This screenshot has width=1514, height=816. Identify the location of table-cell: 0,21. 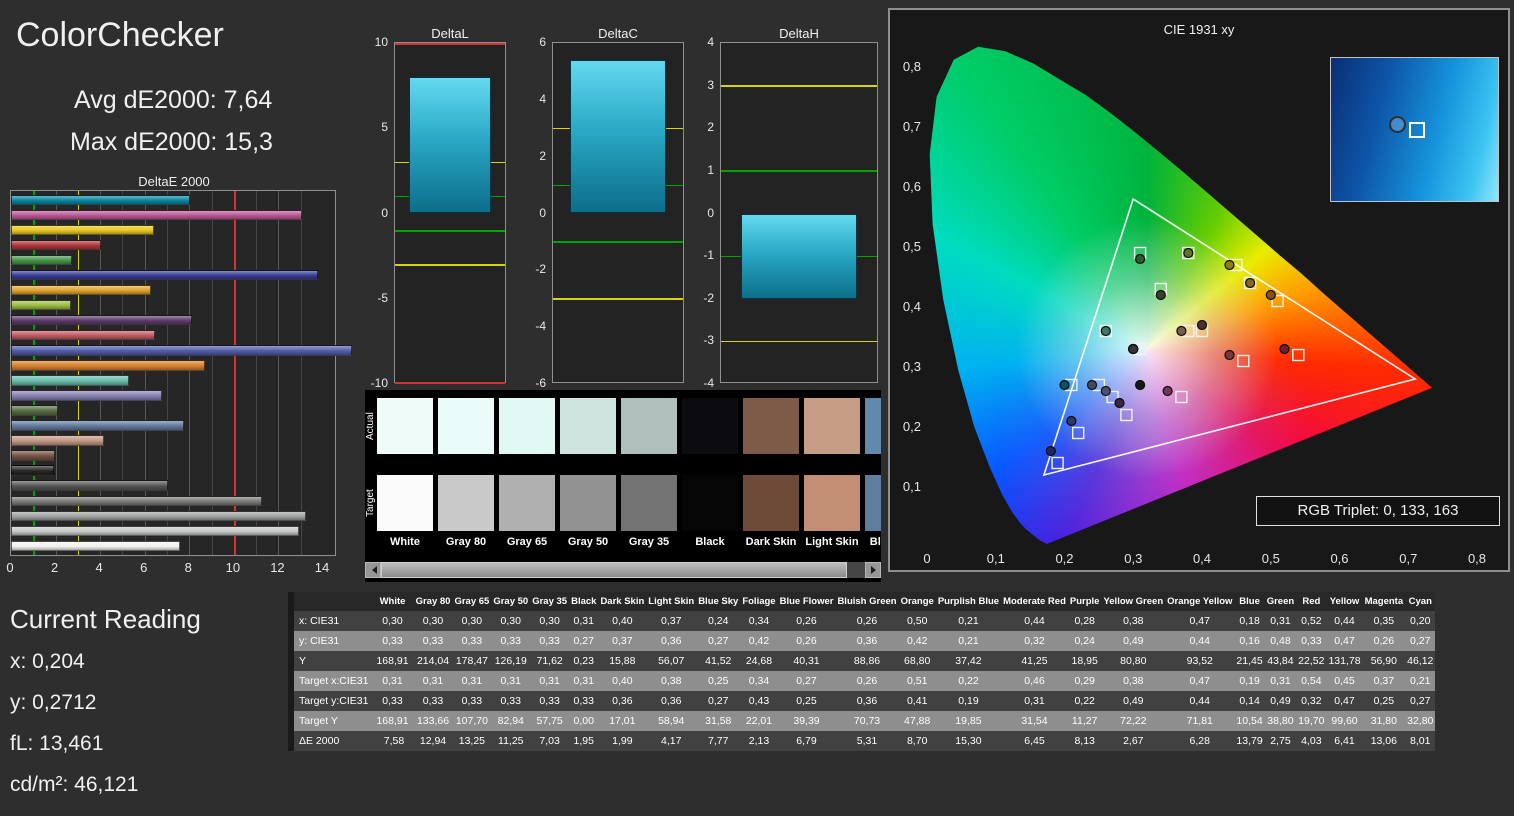
(1420, 681).